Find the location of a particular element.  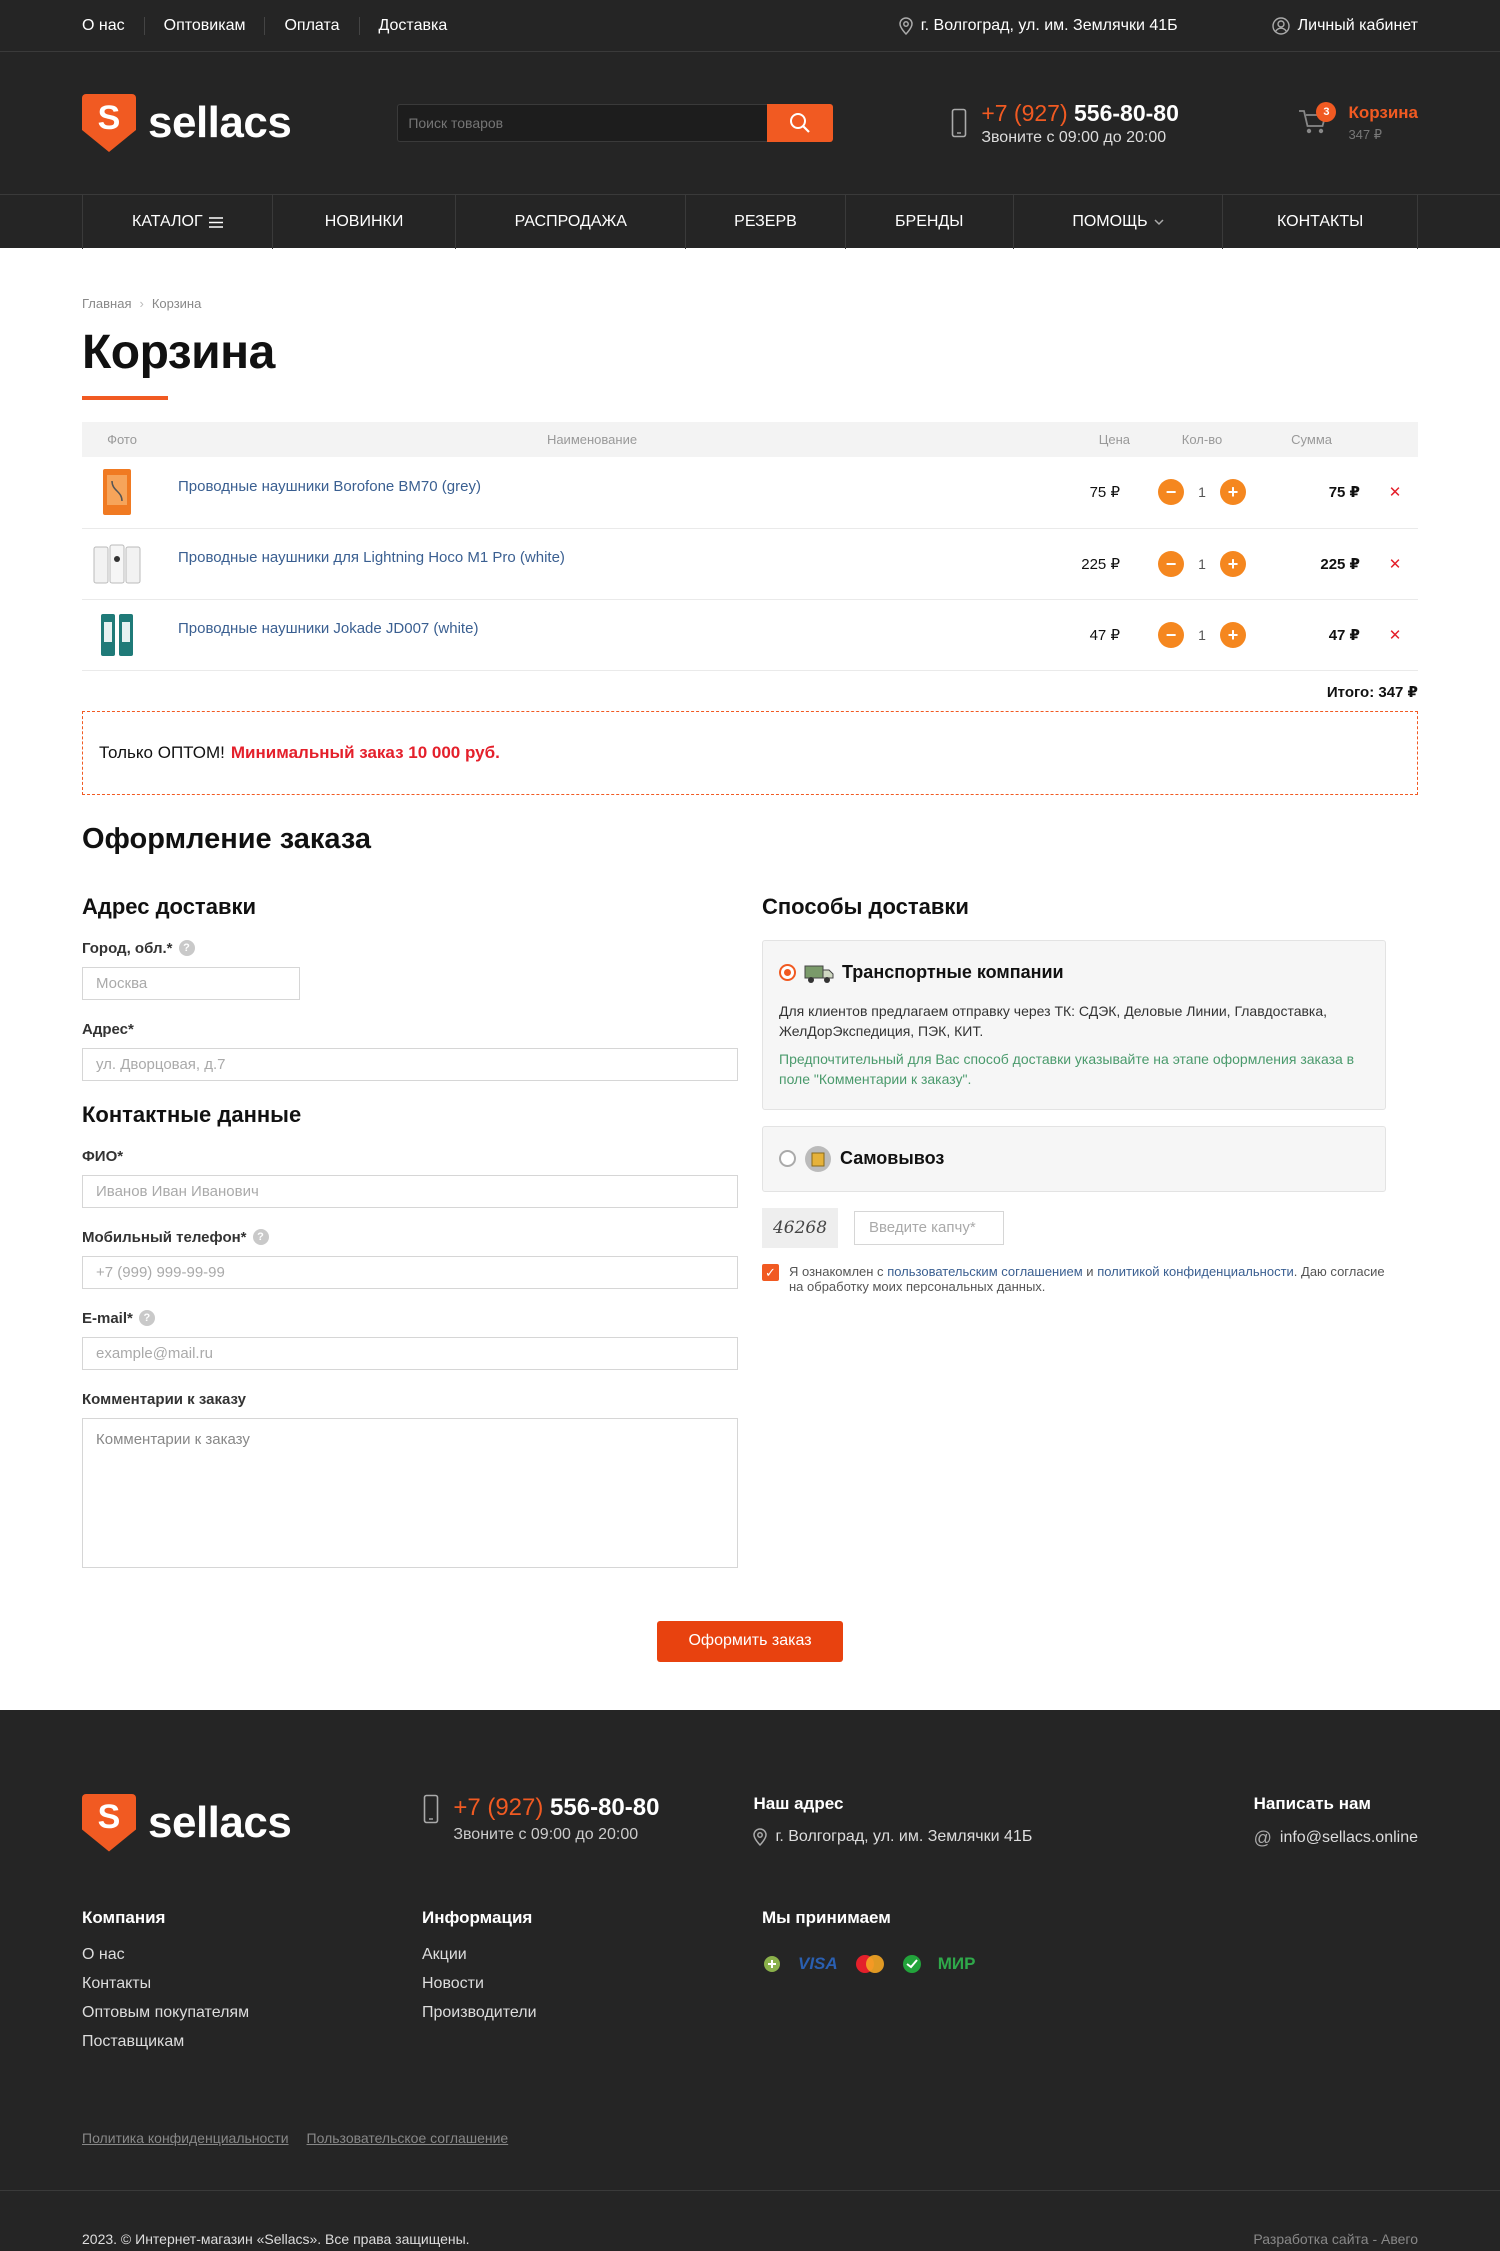

quantity-stepper: −1 + is located at coordinates (1202, 634).